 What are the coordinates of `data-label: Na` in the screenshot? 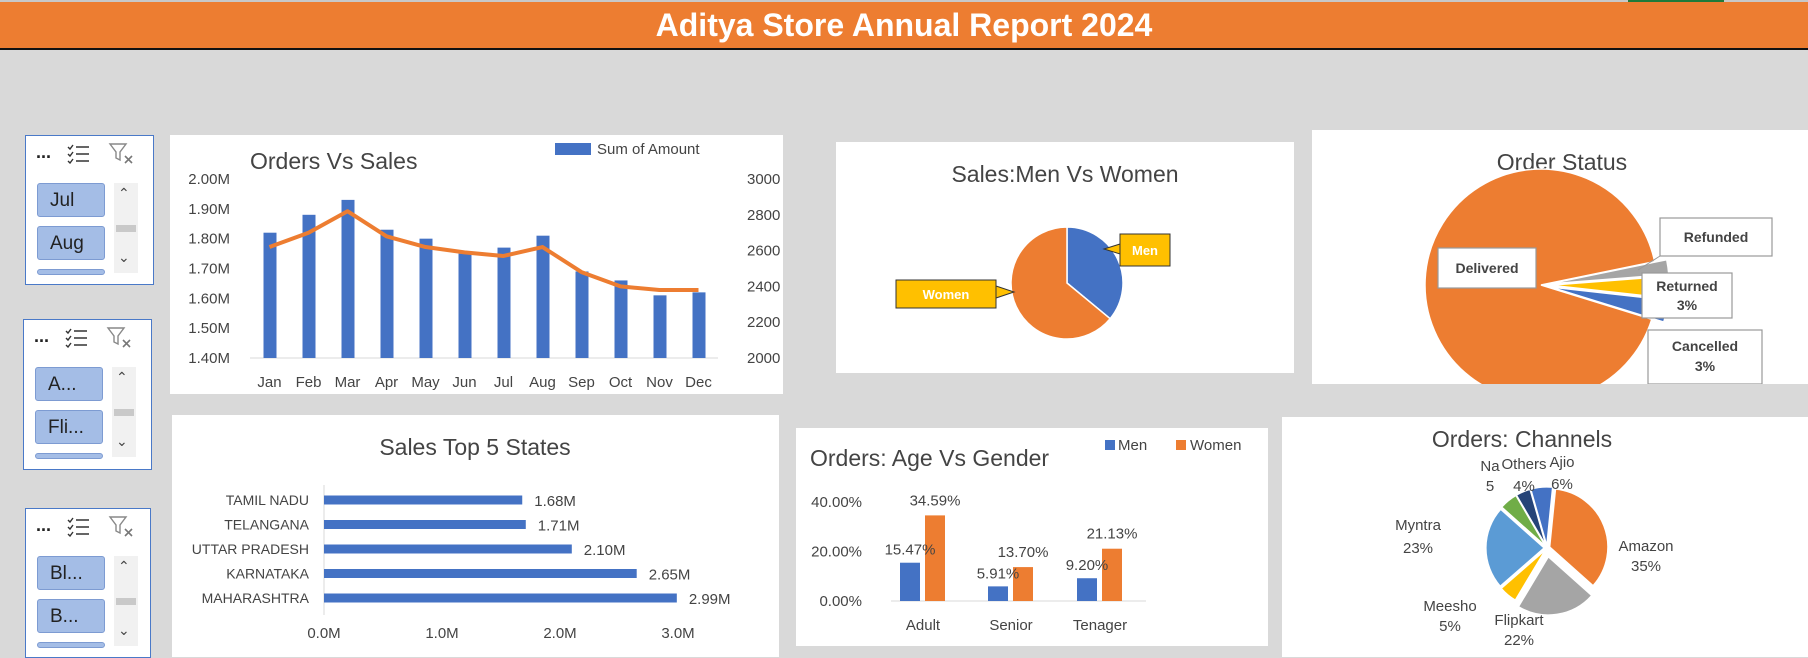 It's located at (1490, 466).